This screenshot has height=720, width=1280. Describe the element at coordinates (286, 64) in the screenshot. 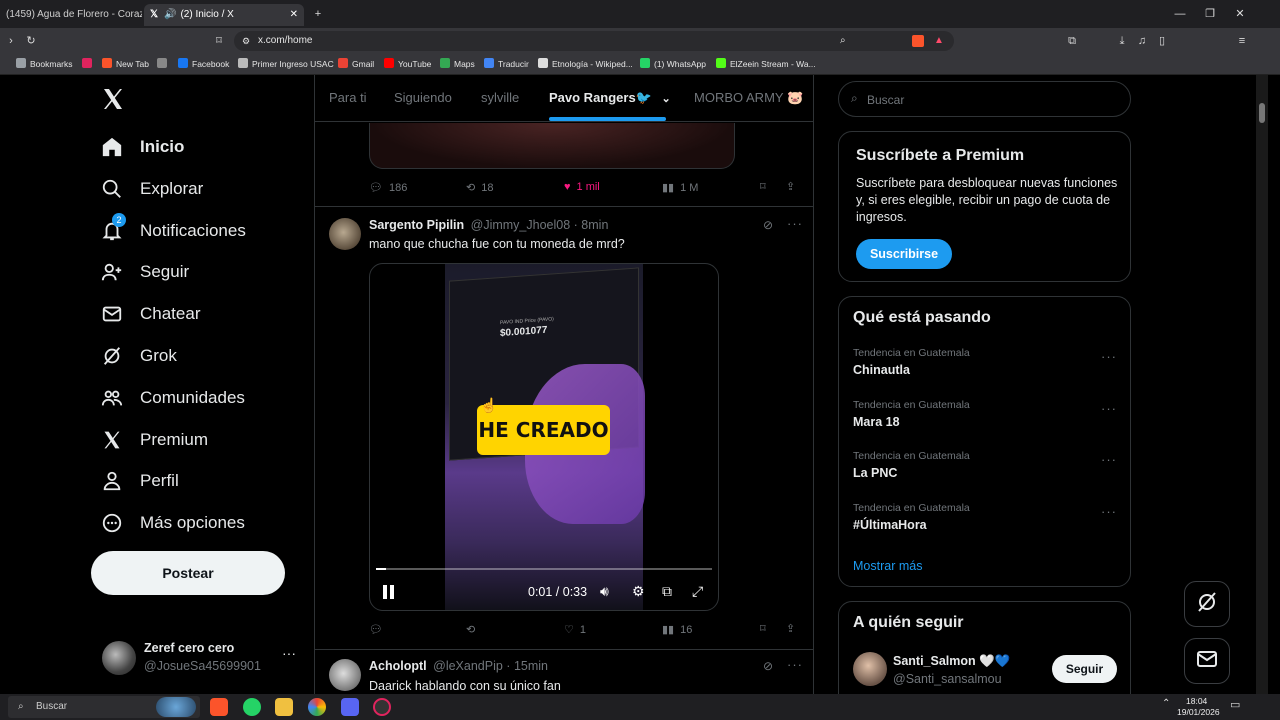

I see `bookmark-item: Primer Ingreso USAC` at that location.